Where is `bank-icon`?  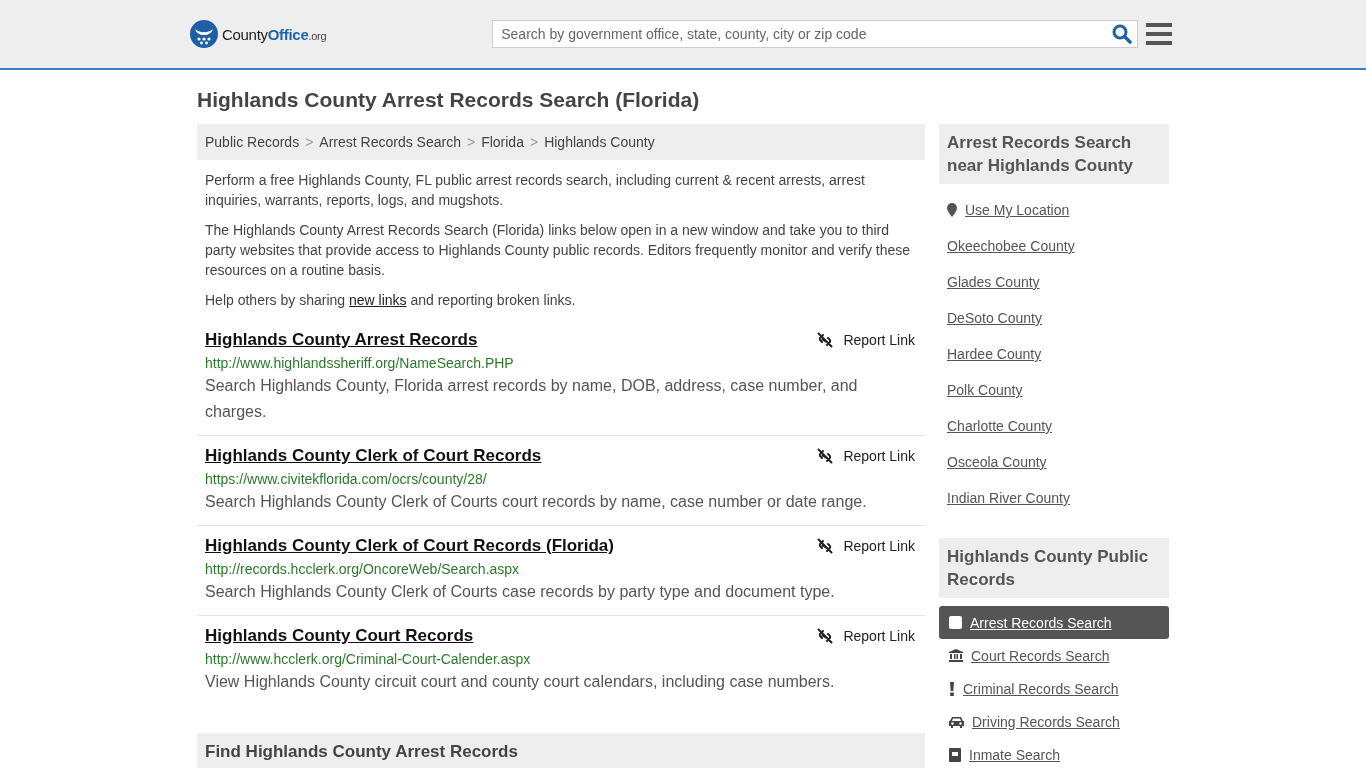 bank-icon is located at coordinates (956, 655).